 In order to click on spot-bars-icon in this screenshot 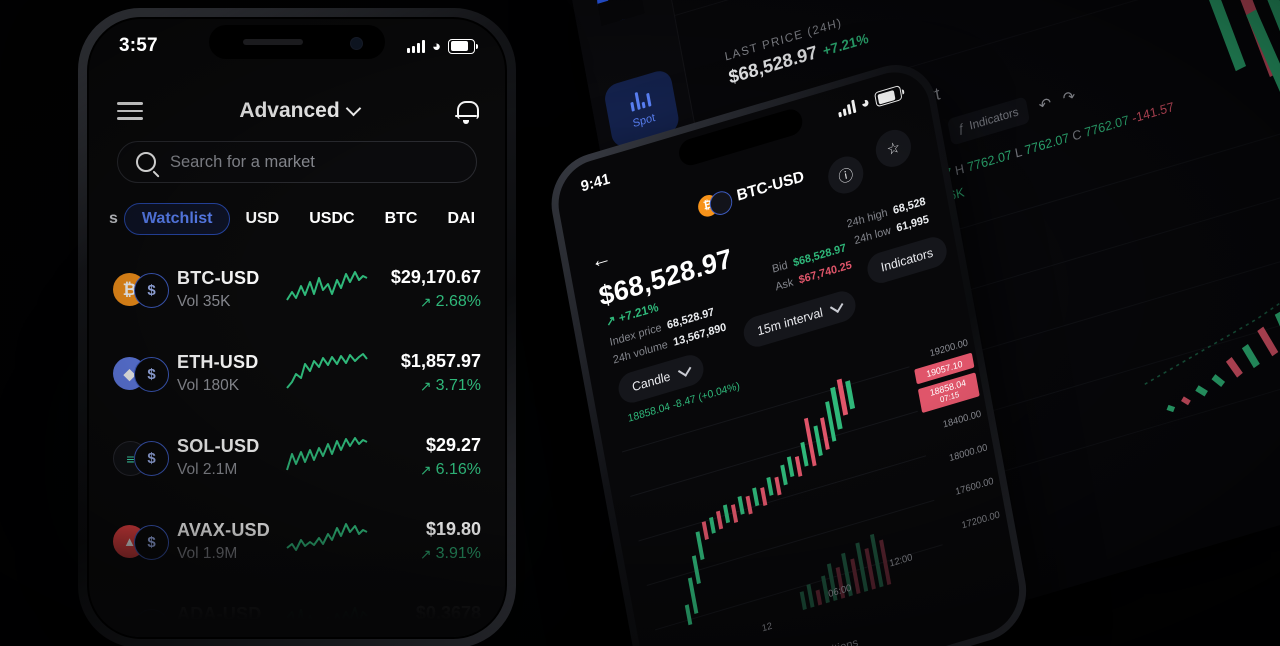, I will do `click(640, 100)`.